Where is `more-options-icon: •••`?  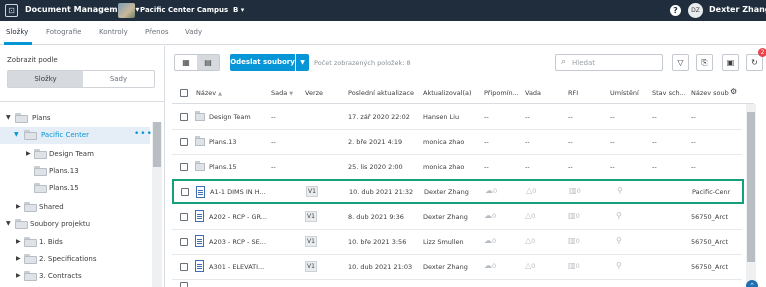
more-options-icon: ••• is located at coordinates (143, 134).